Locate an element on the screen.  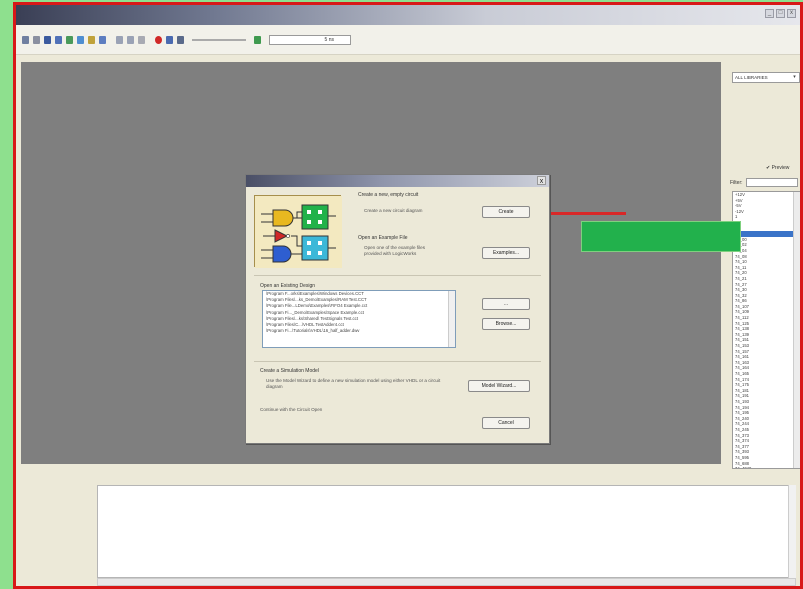
filter-label: Filter: is located at coordinates (736, 182).